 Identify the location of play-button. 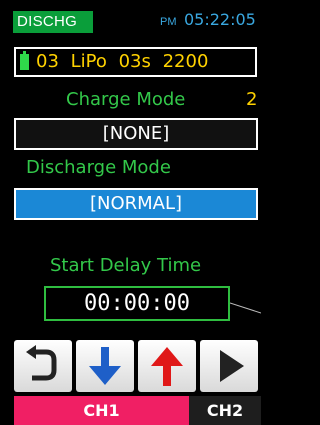
(229, 366).